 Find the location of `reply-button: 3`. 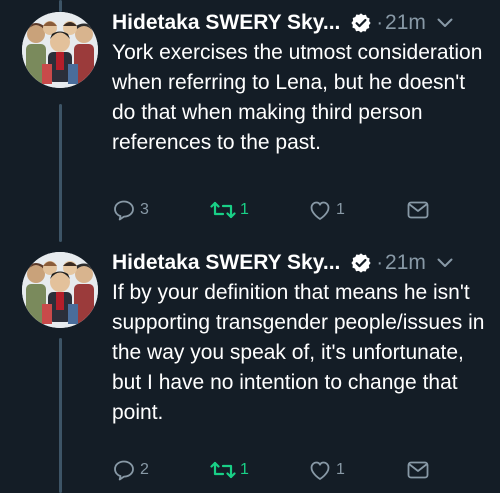

reply-button: 3 is located at coordinates (161, 210).